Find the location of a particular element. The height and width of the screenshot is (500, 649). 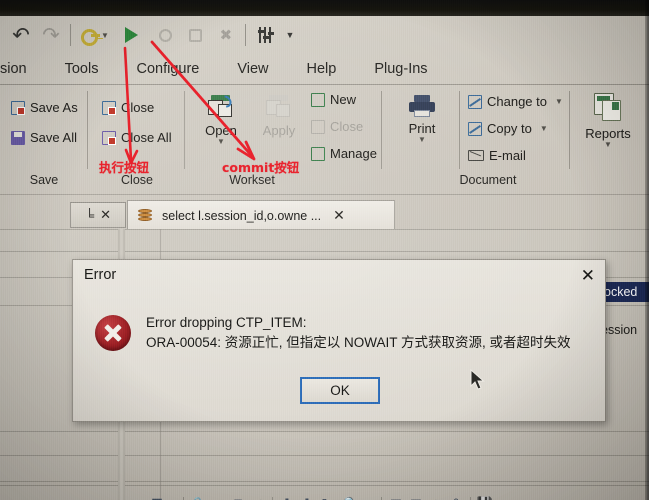

dropdown-caret-icon: ▼ is located at coordinates (173, 497).